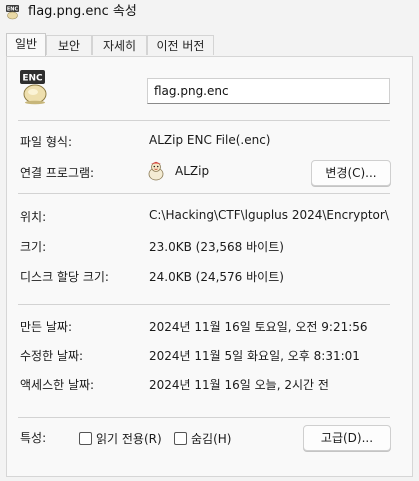 The width and height of the screenshot is (419, 481). I want to click on enc-file-icon: ENC, so click(12, 12).